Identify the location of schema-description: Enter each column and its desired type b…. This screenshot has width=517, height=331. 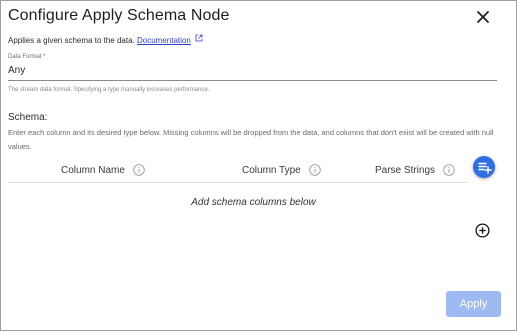
(251, 139).